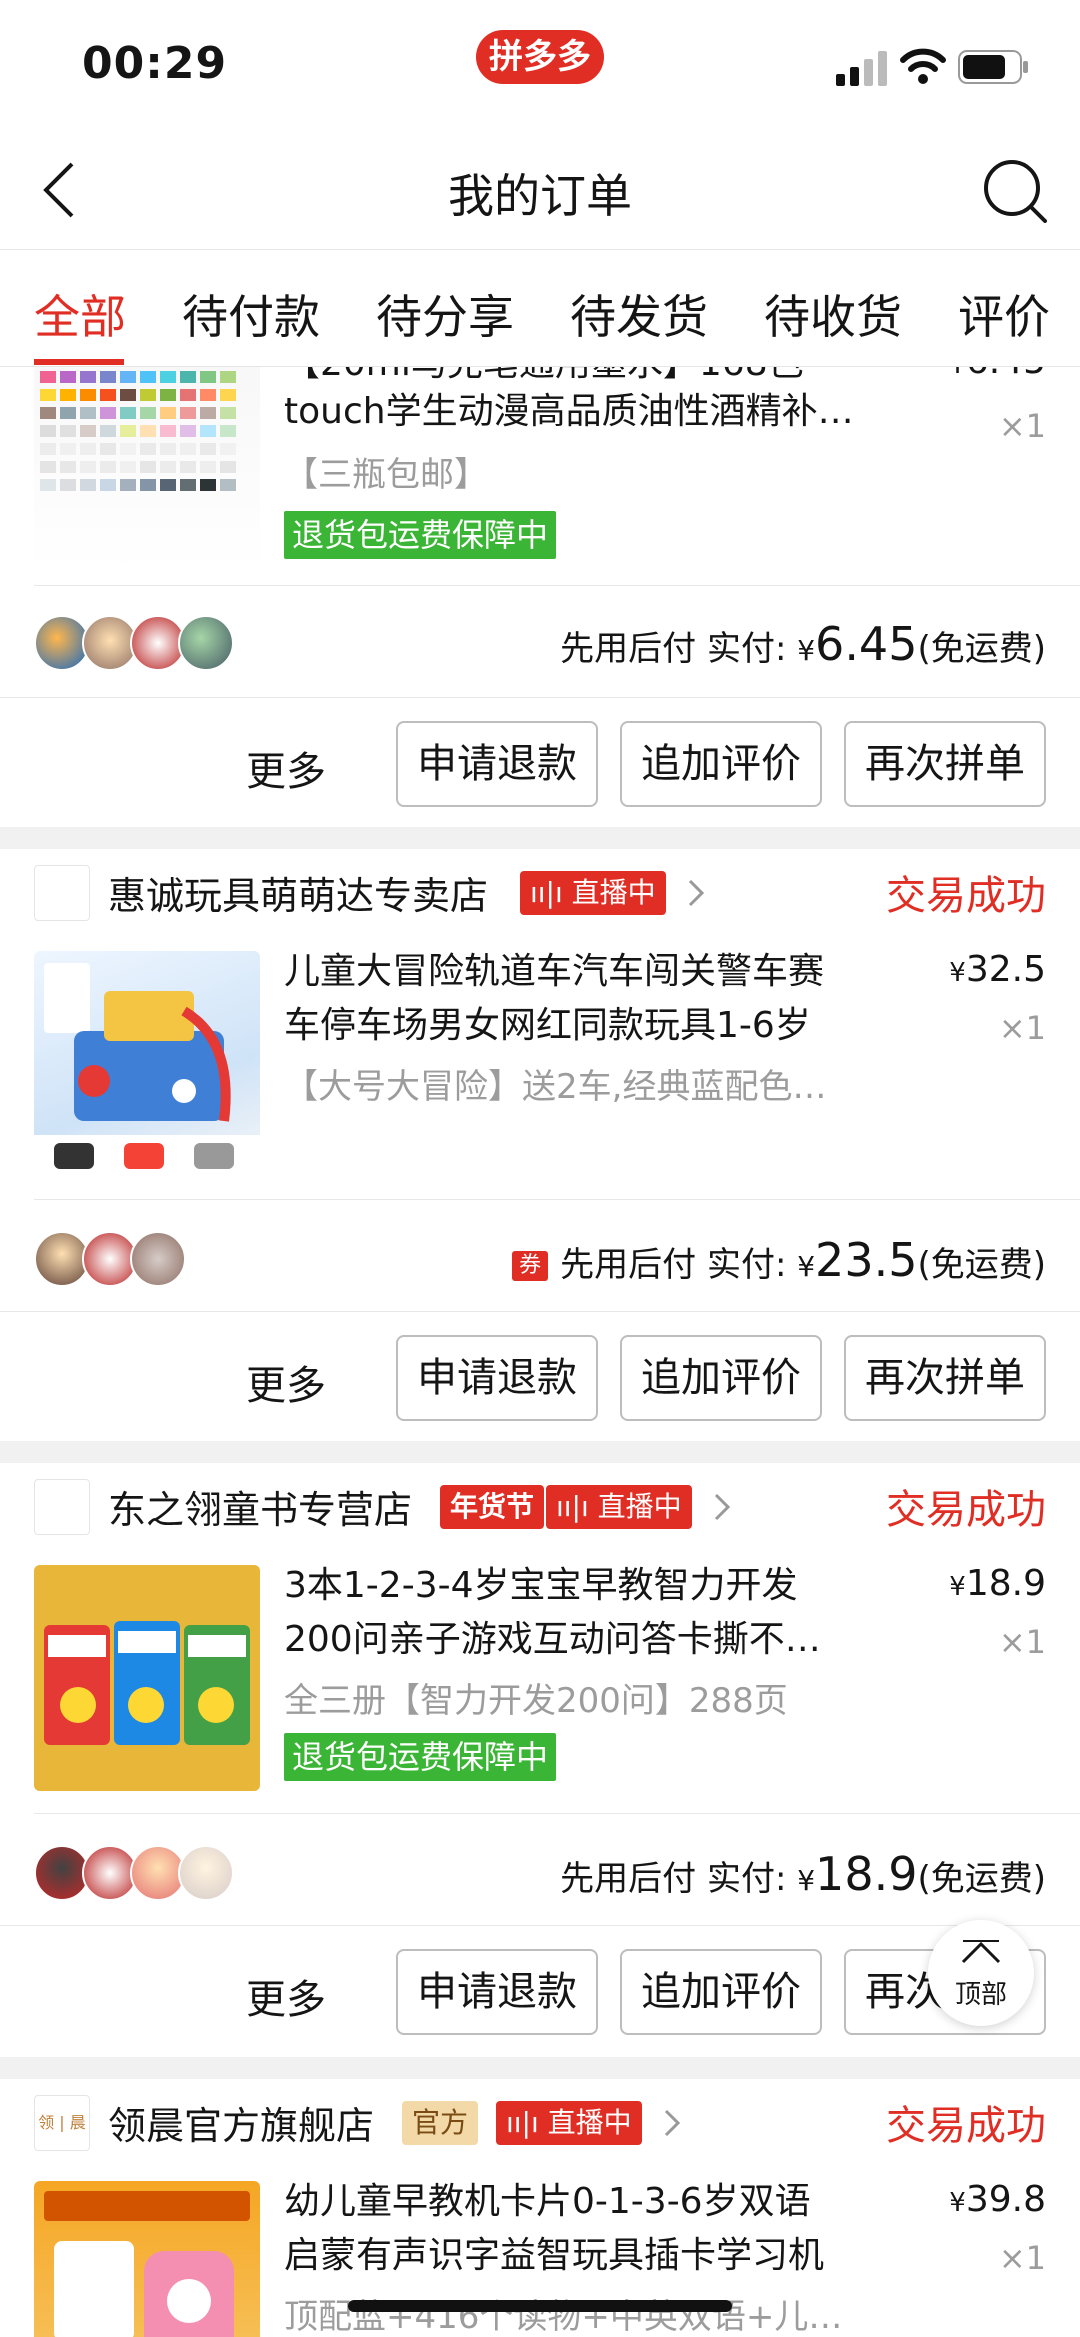 This screenshot has height=2337, width=1080. What do you see at coordinates (386, 475) in the screenshot?
I see `product-spec: 【三瓶包邮】` at bounding box center [386, 475].